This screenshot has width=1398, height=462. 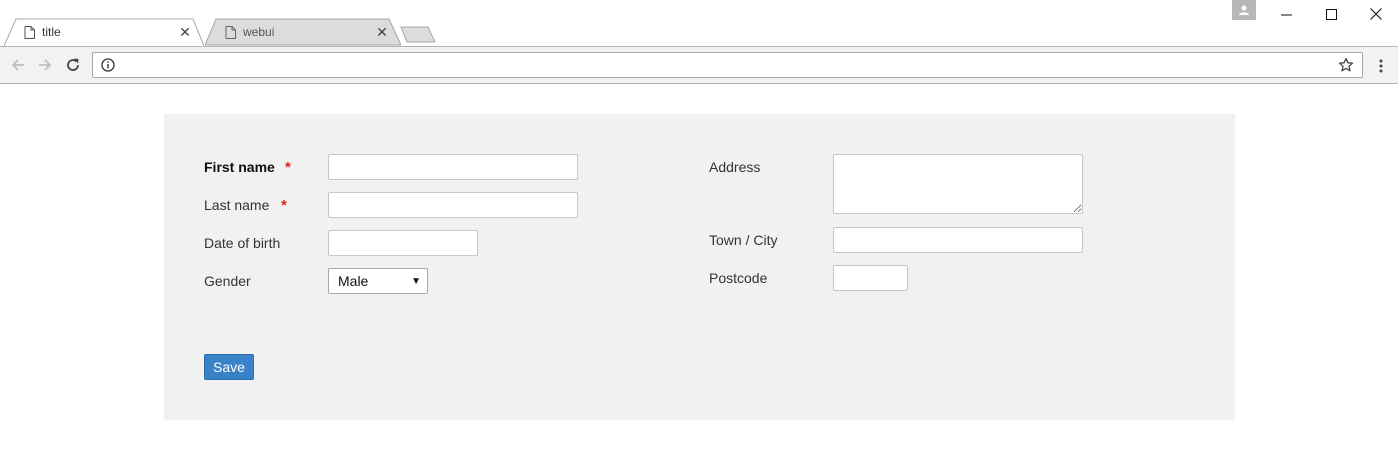 What do you see at coordinates (284, 205) in the screenshot?
I see `last-name-required-mark: *` at bounding box center [284, 205].